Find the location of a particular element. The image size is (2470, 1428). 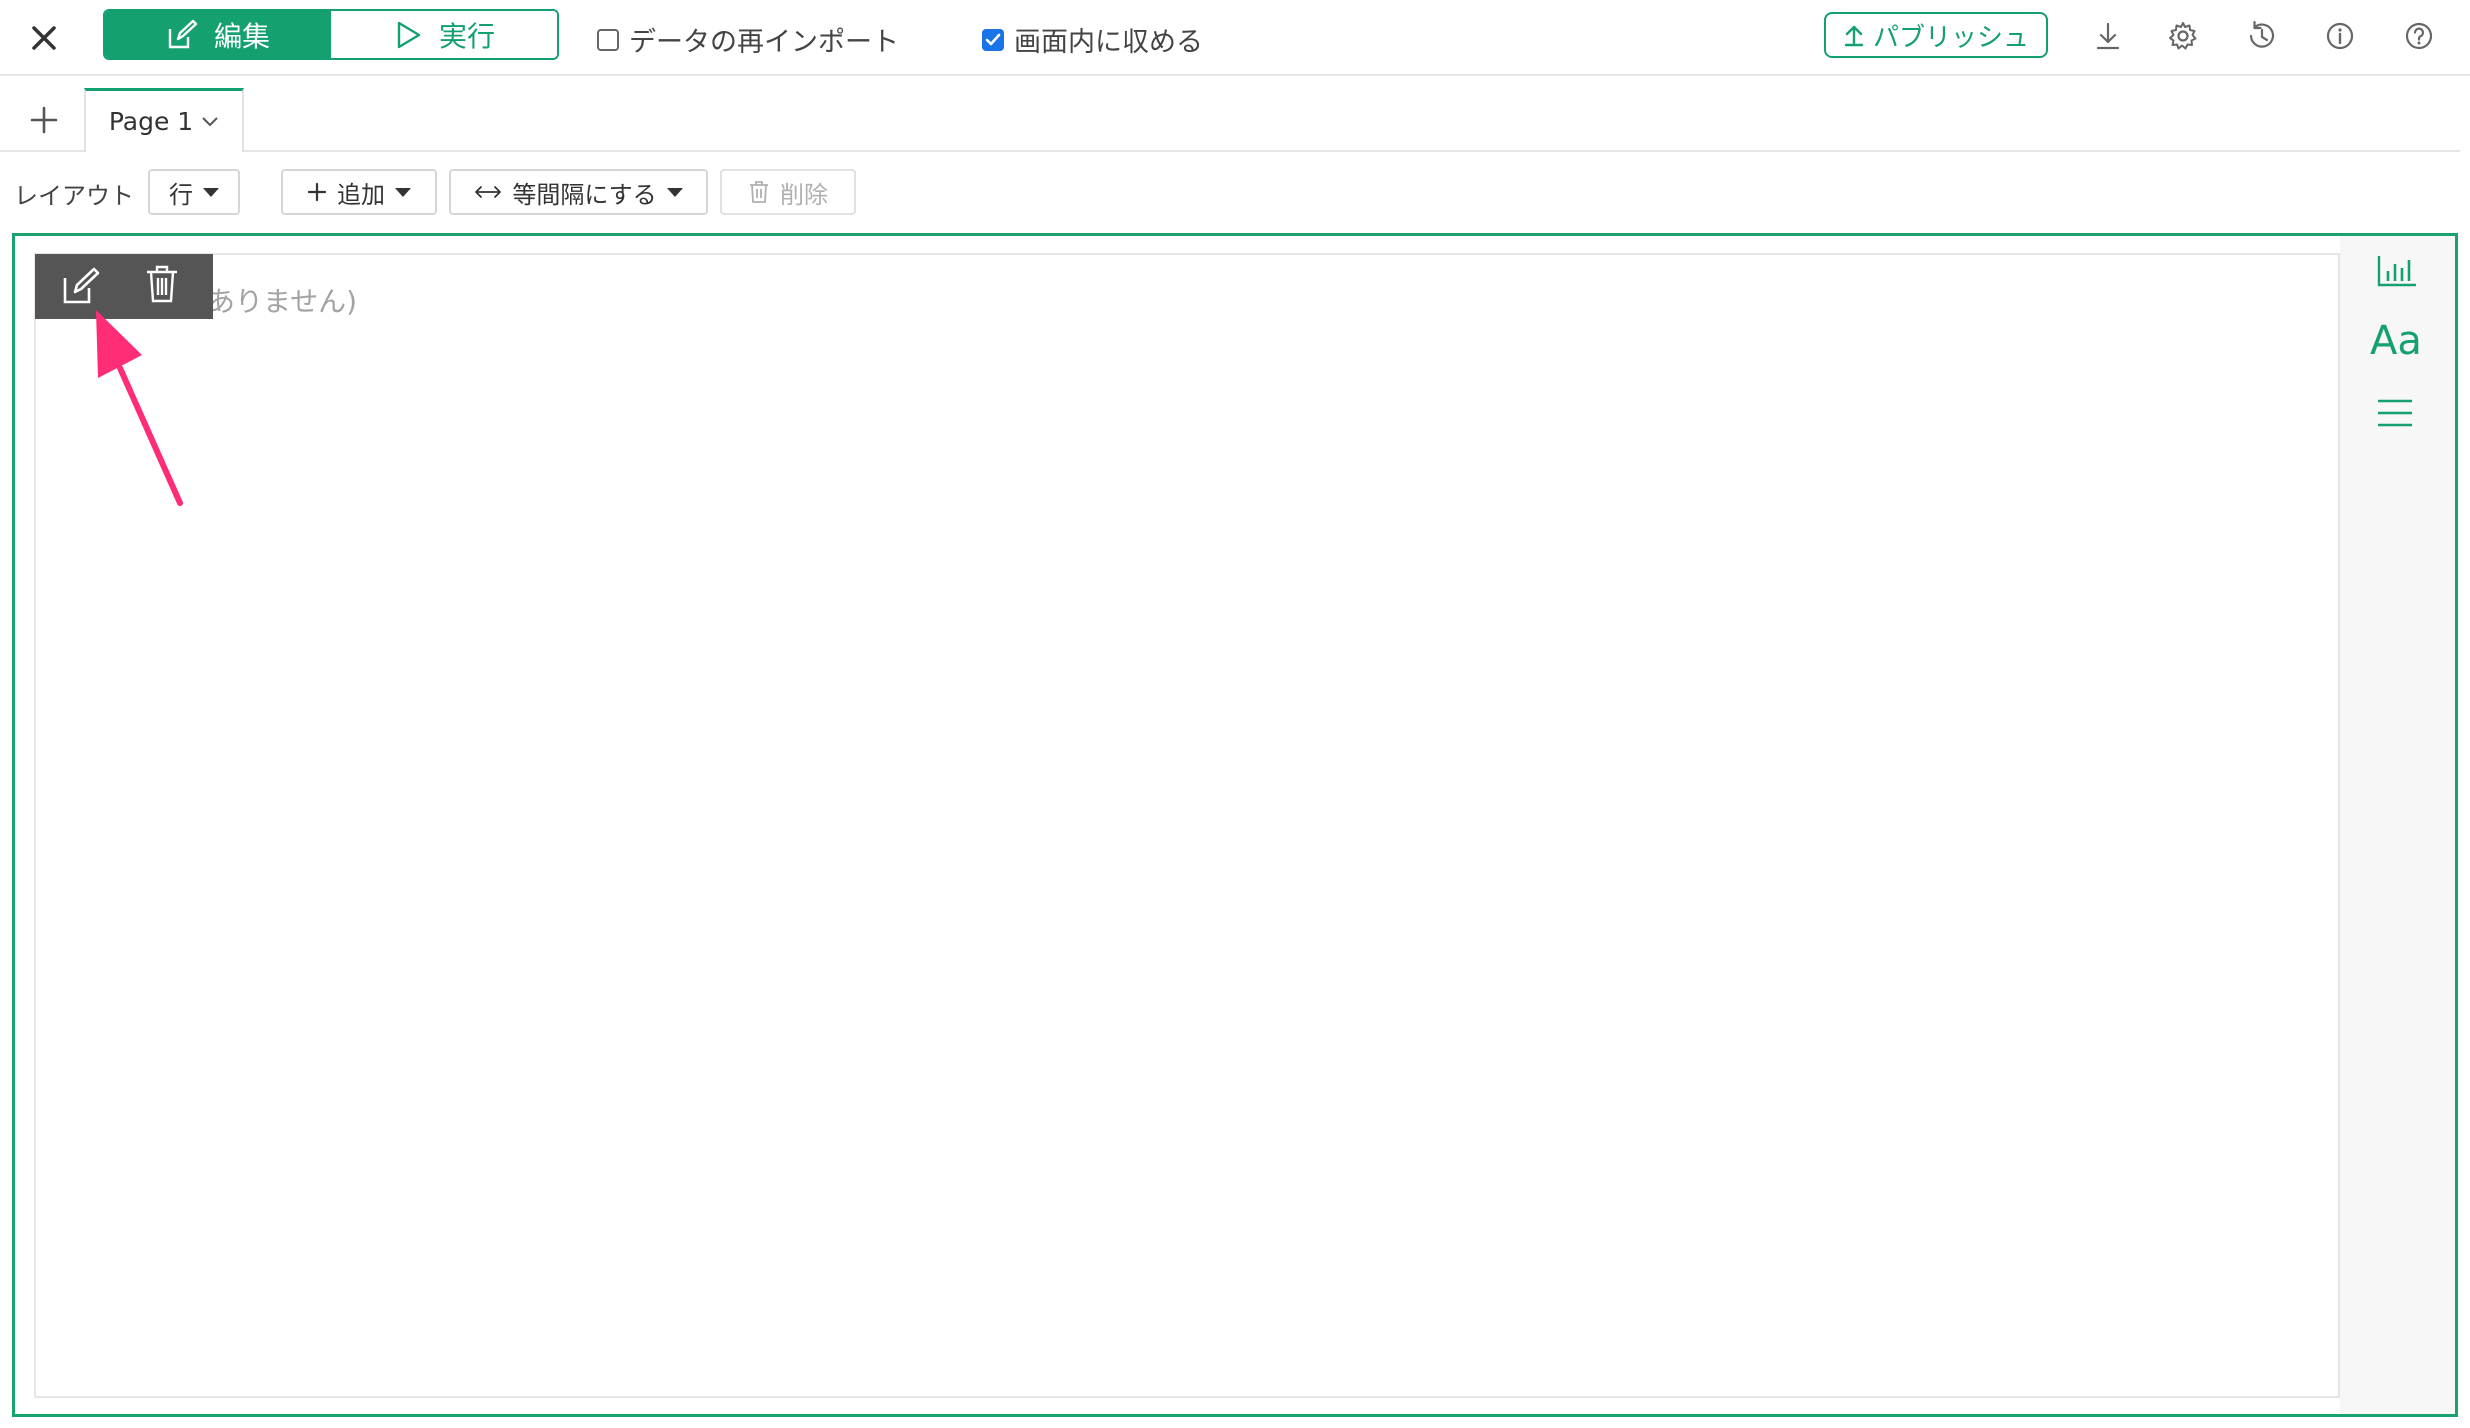

chevron-down-icon is located at coordinates (210, 122).